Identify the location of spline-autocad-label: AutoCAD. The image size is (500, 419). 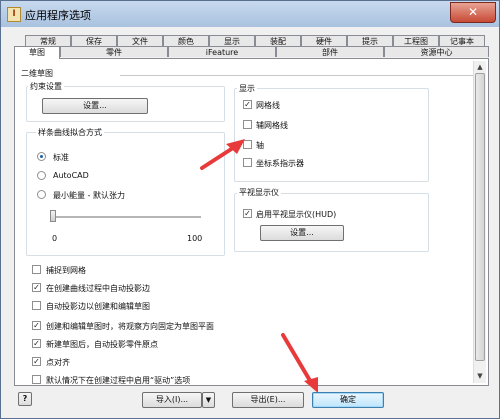
(71, 175).